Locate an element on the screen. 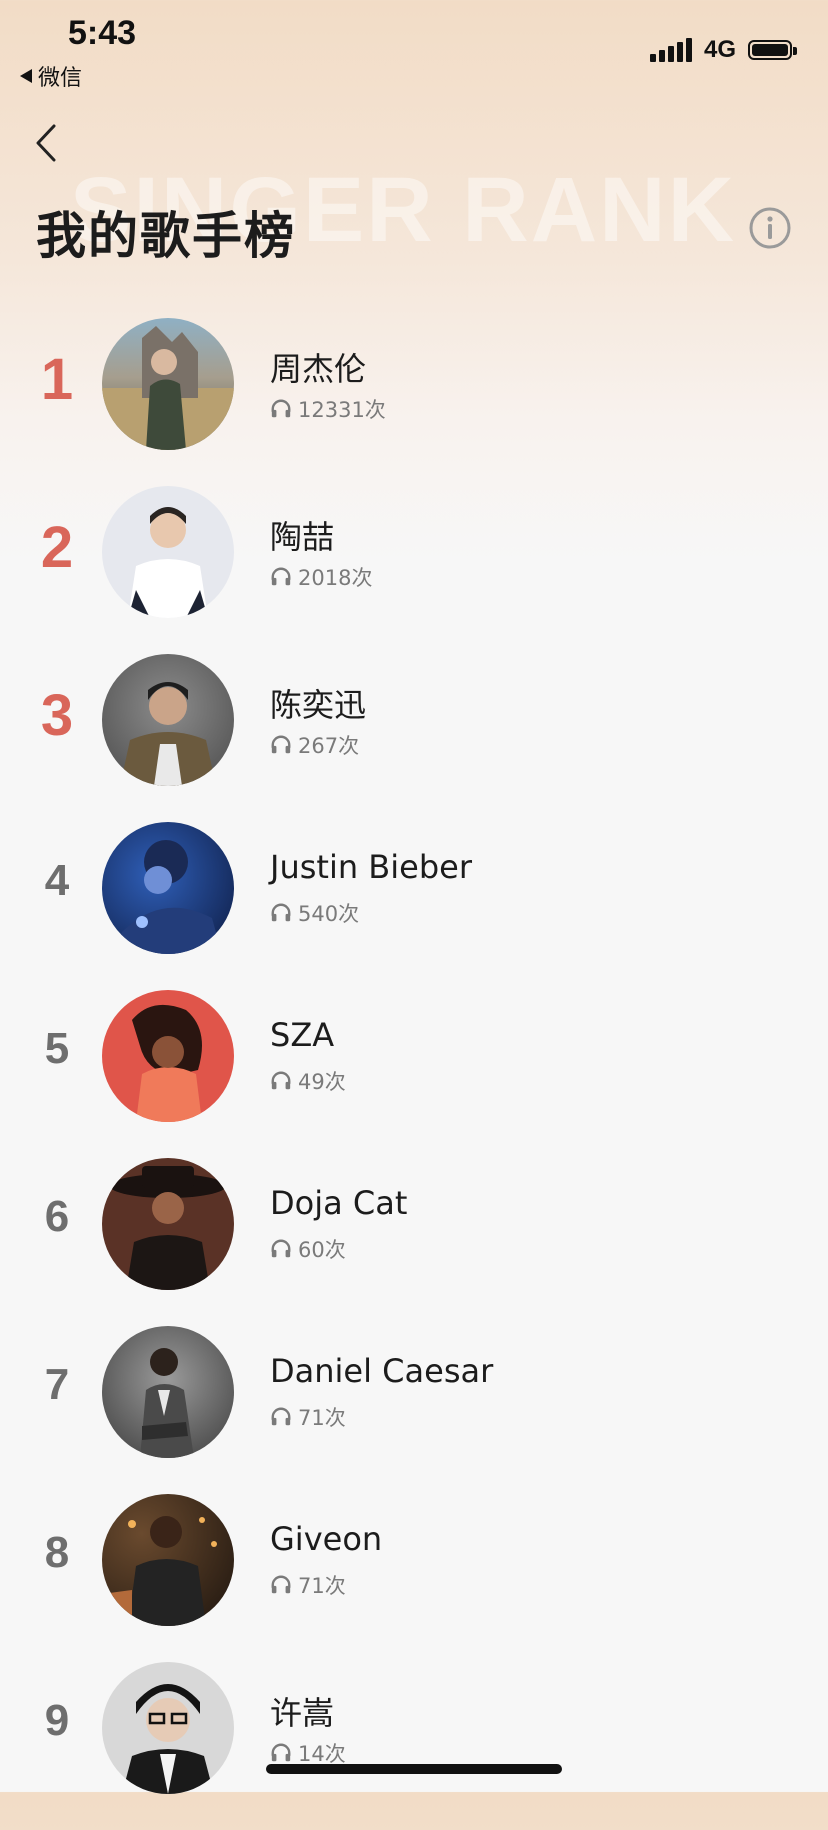 Image resolution: width=828 pixels, height=1830 pixels. play-count: 540次 is located at coordinates (314, 913).